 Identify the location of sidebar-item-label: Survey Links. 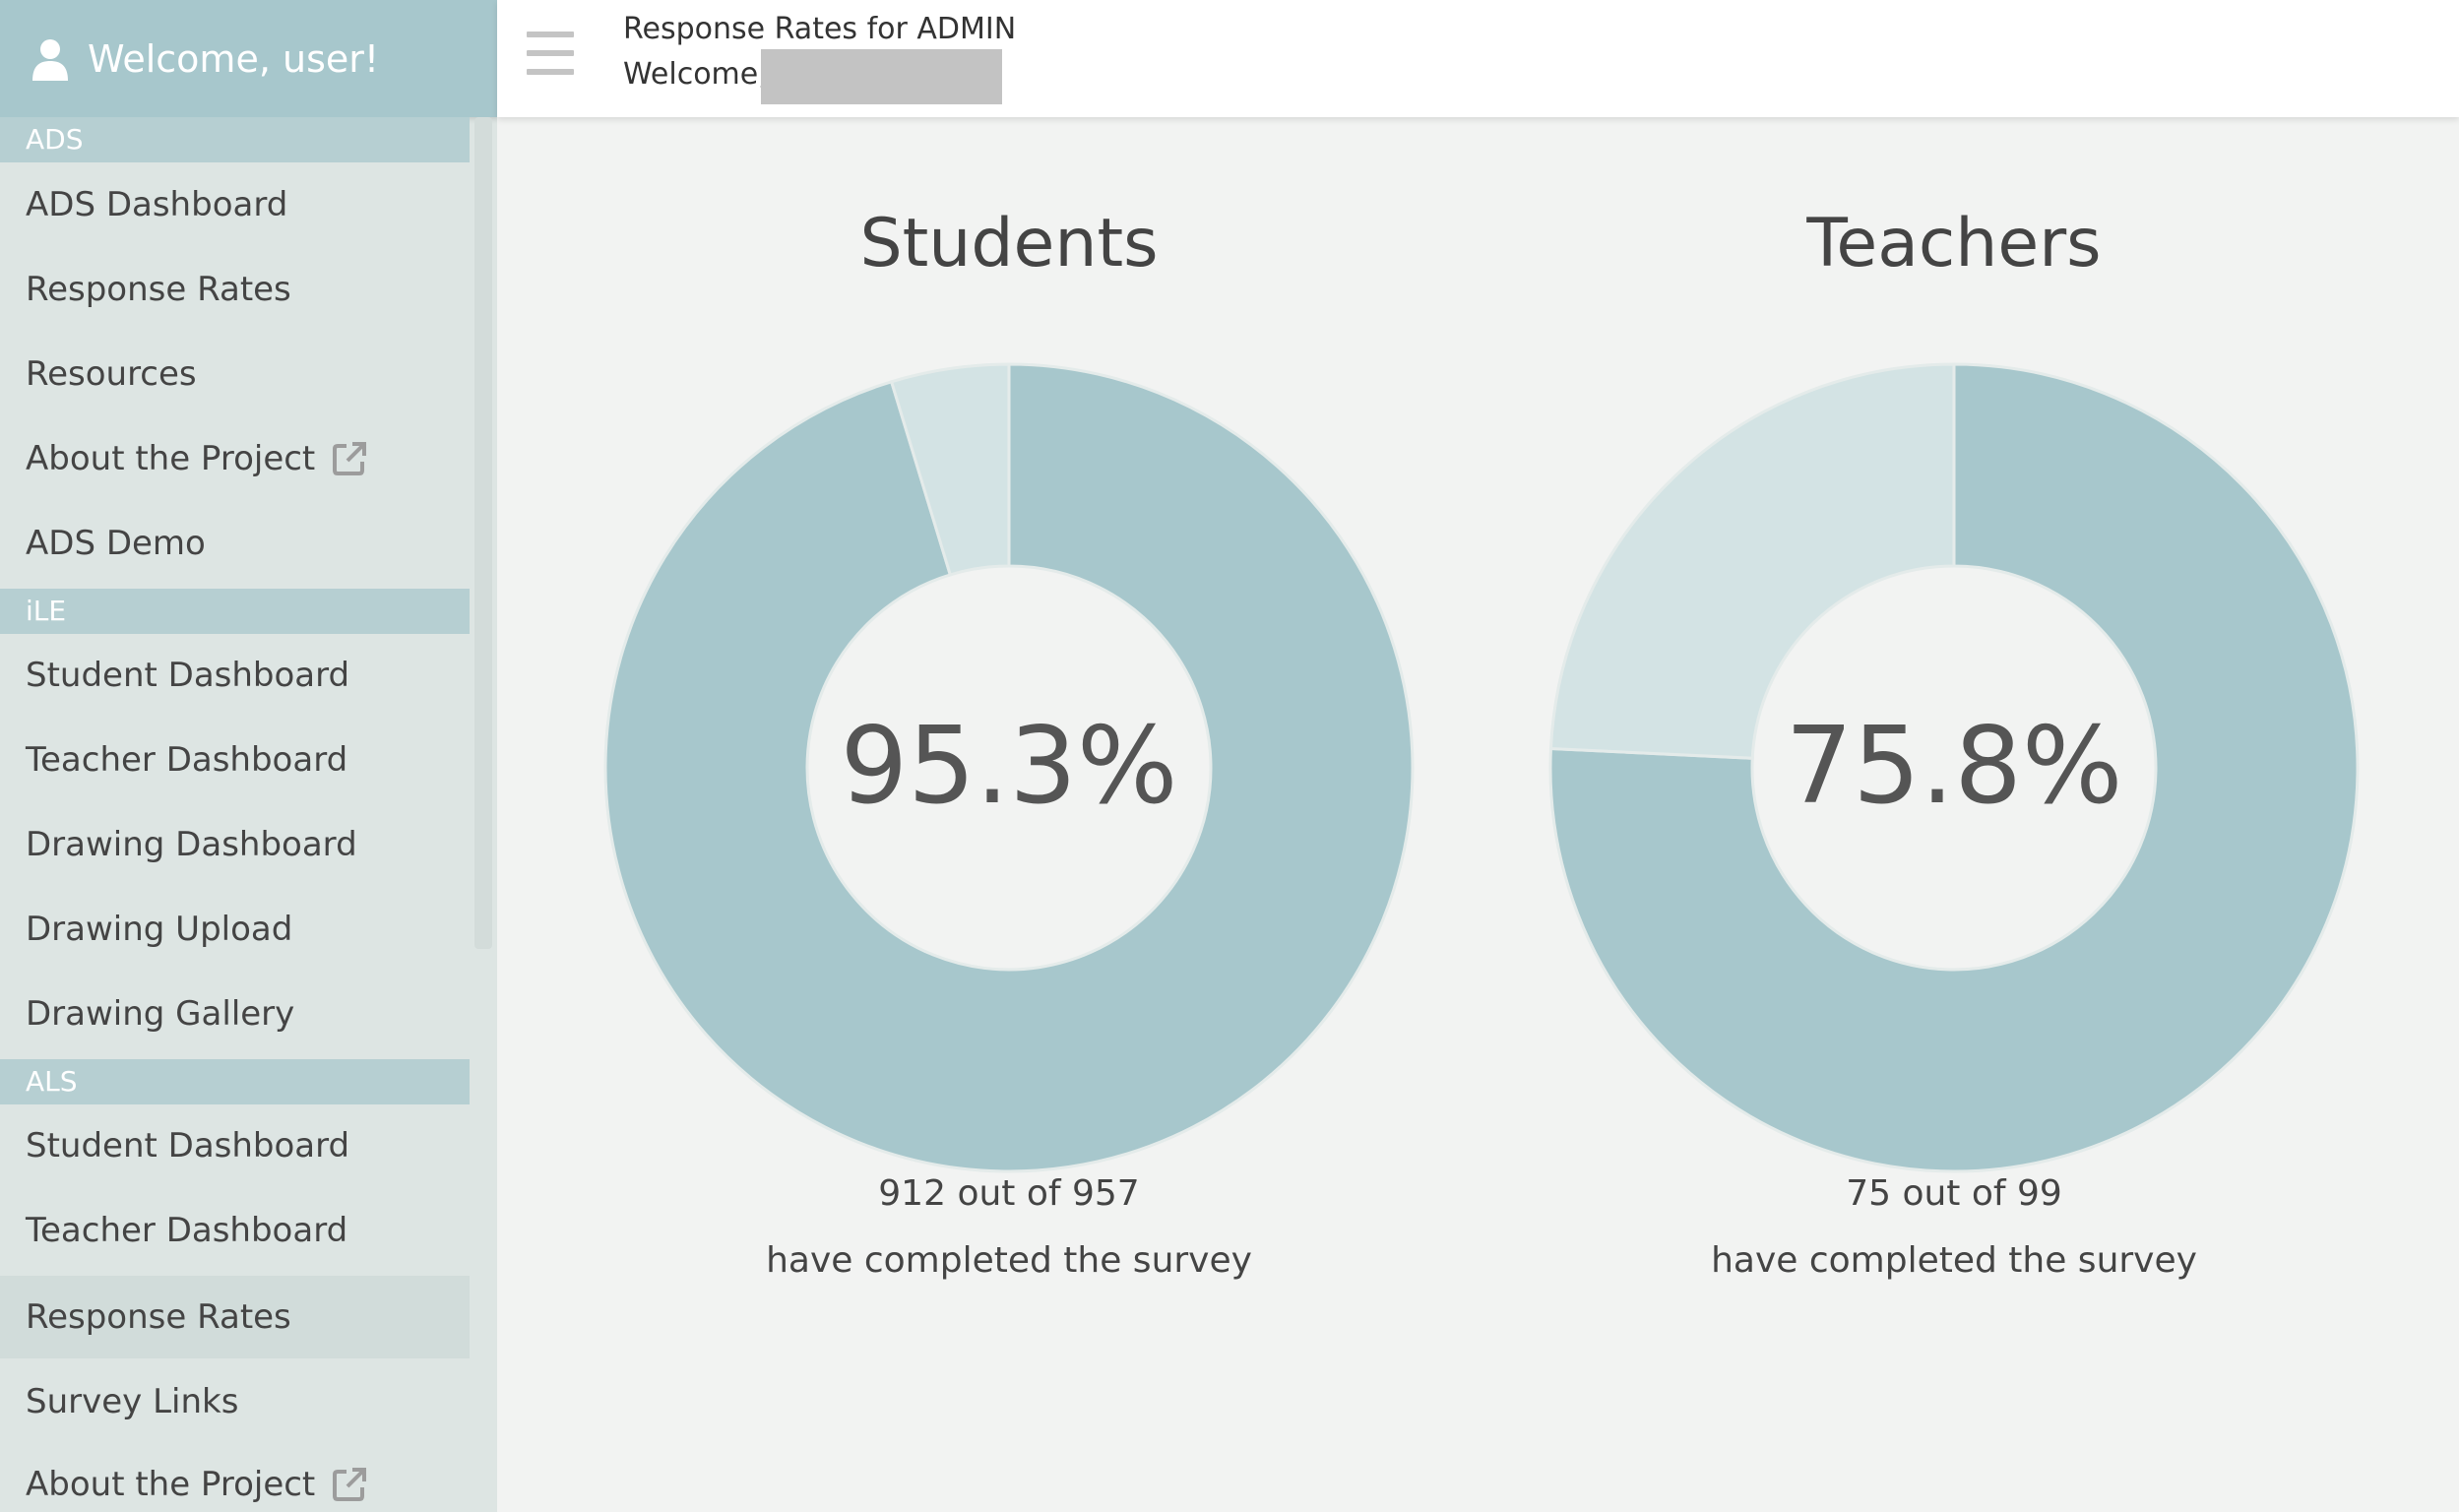
(132, 1401).